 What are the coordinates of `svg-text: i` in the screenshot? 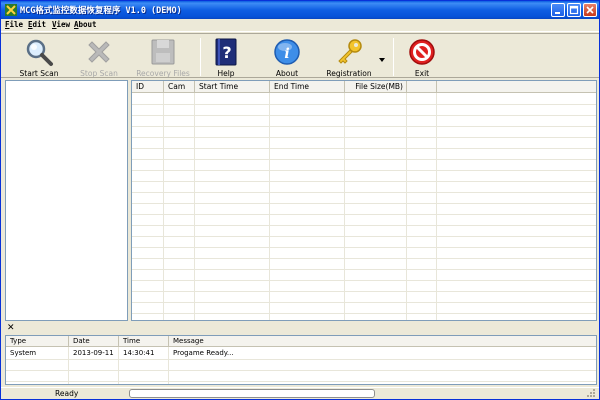 It's located at (286, 54).